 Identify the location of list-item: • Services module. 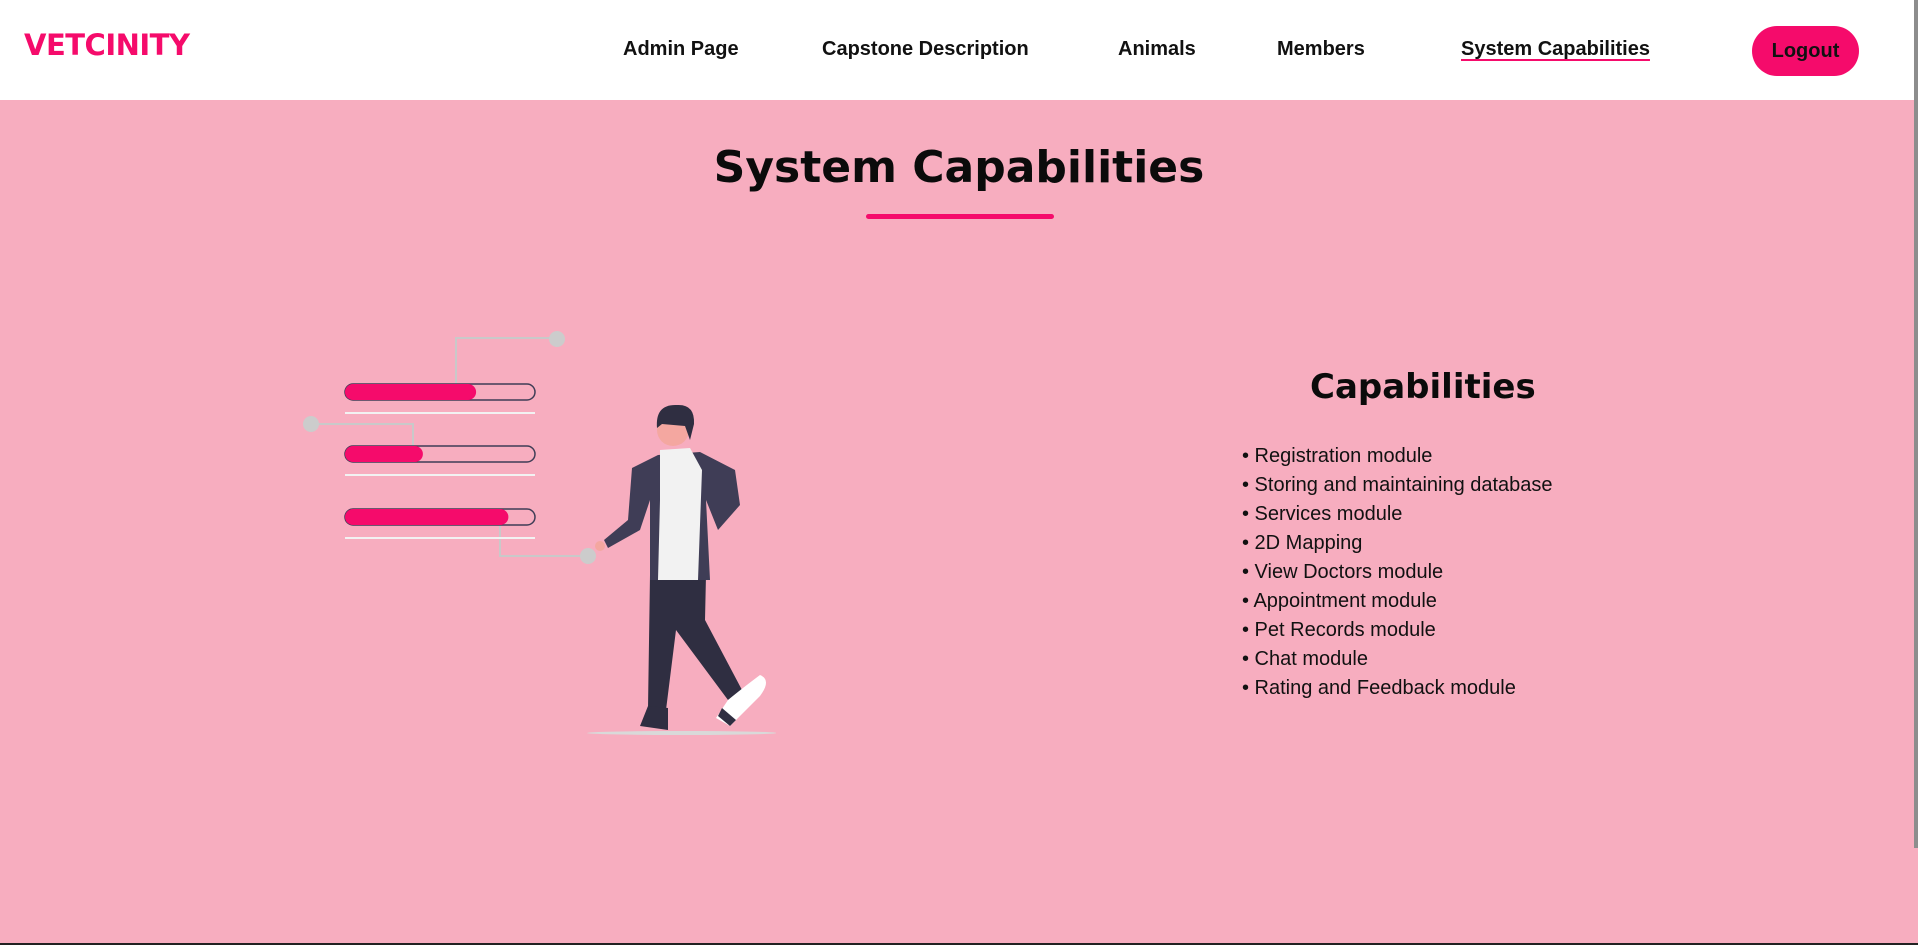
(1322, 514).